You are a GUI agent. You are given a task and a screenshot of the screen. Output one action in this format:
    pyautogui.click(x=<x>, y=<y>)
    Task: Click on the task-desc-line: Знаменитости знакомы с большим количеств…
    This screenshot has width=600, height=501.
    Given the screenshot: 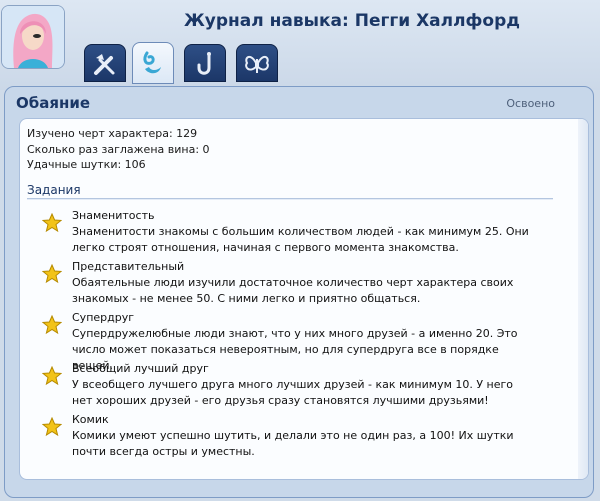 What is the action you would take?
    pyautogui.click(x=300, y=231)
    